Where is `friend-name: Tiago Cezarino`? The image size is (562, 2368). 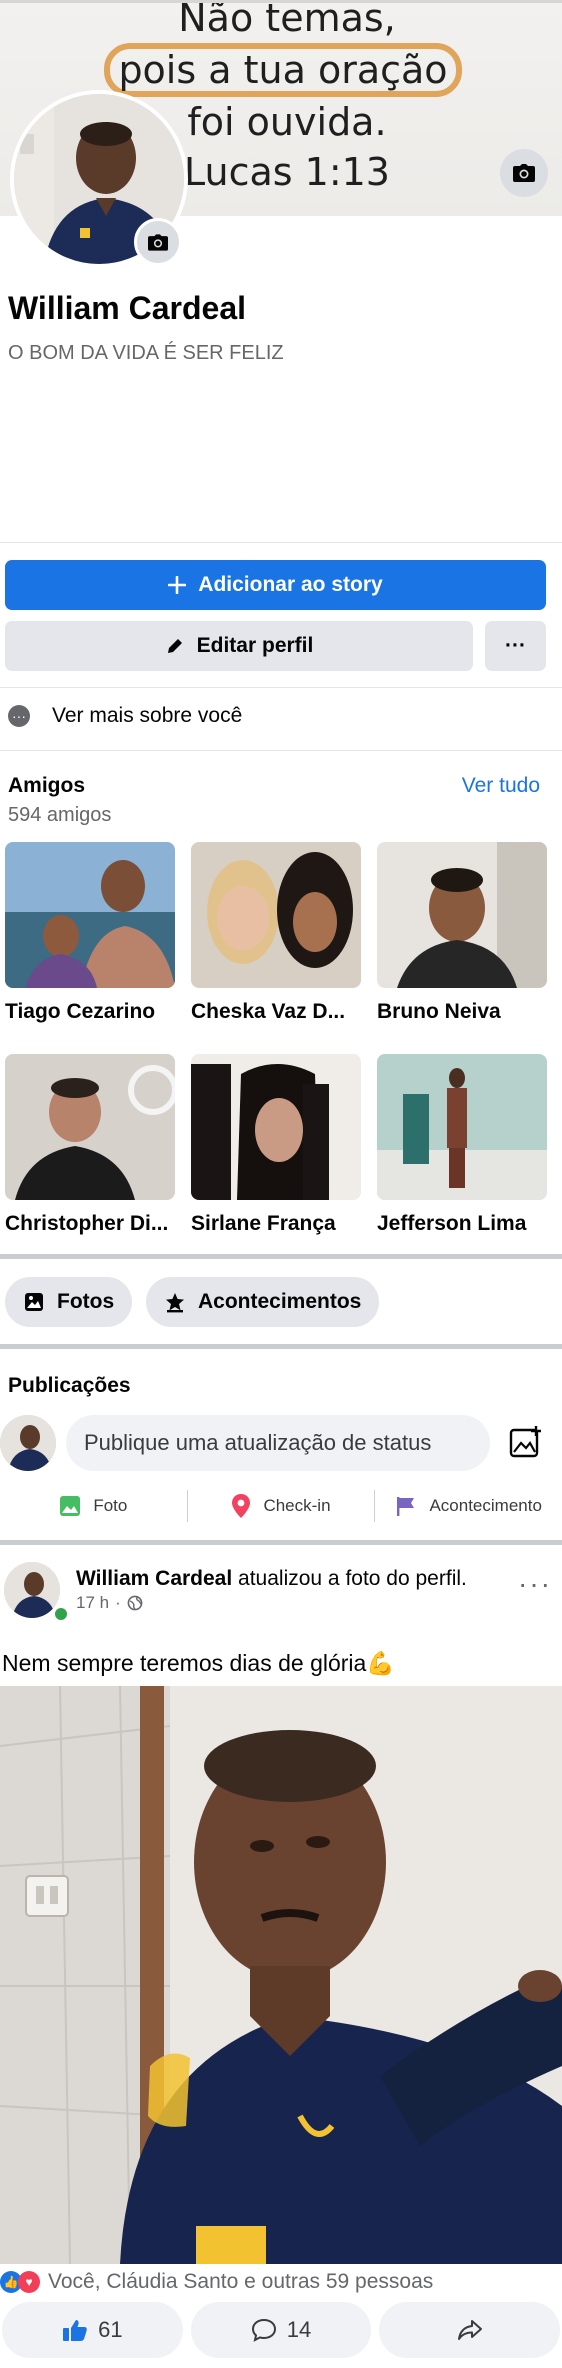
friend-name: Tiago Cezarino is located at coordinates (80, 1011).